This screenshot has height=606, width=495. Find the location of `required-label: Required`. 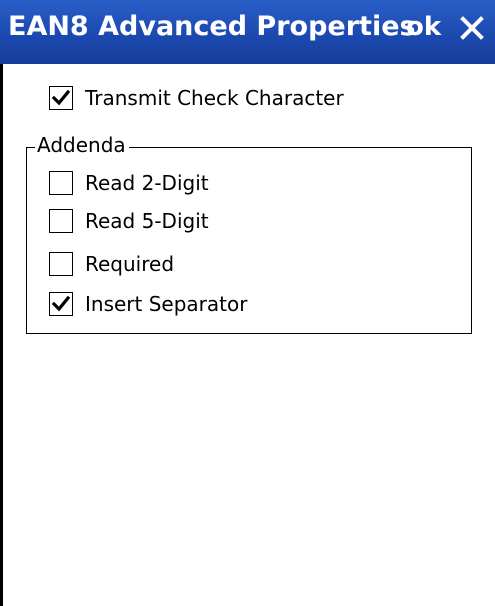

required-label: Required is located at coordinates (130, 264).